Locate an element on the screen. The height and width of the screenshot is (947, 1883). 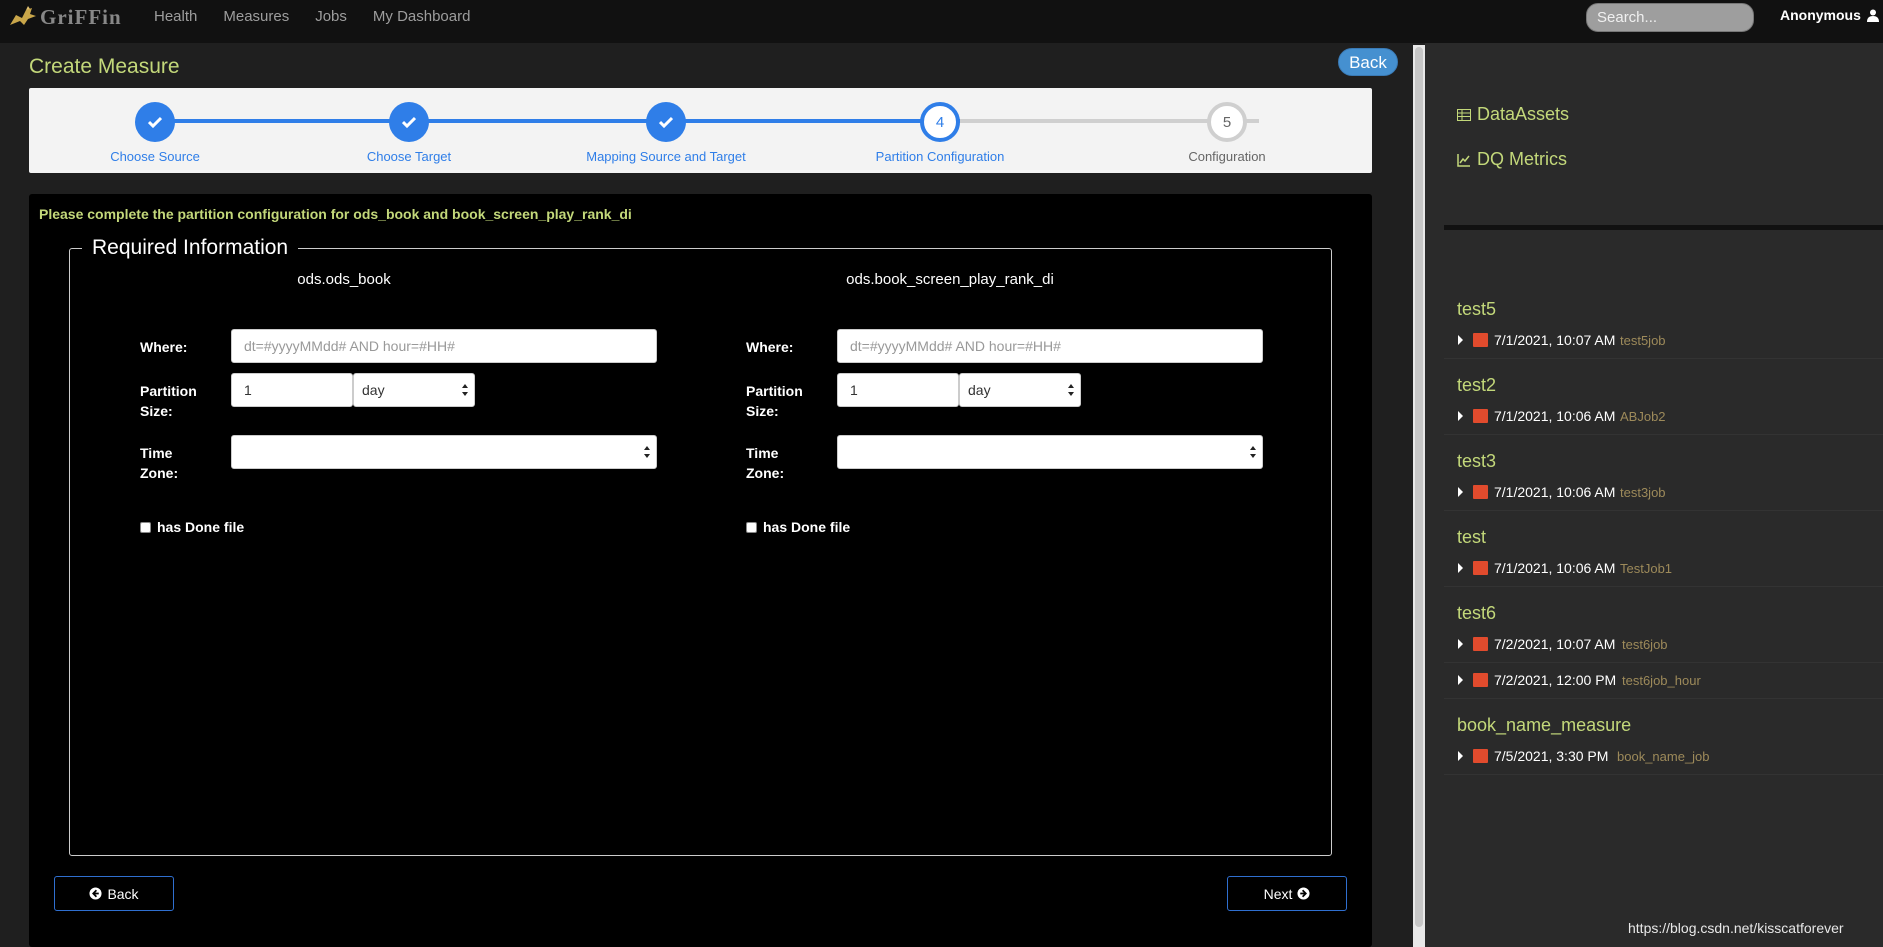
metric-job: test5job is located at coordinates (1643, 340).